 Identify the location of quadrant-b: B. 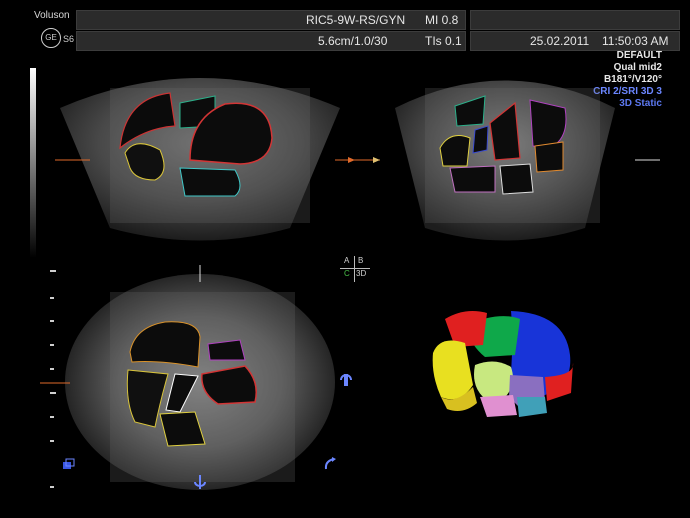
(360, 260).